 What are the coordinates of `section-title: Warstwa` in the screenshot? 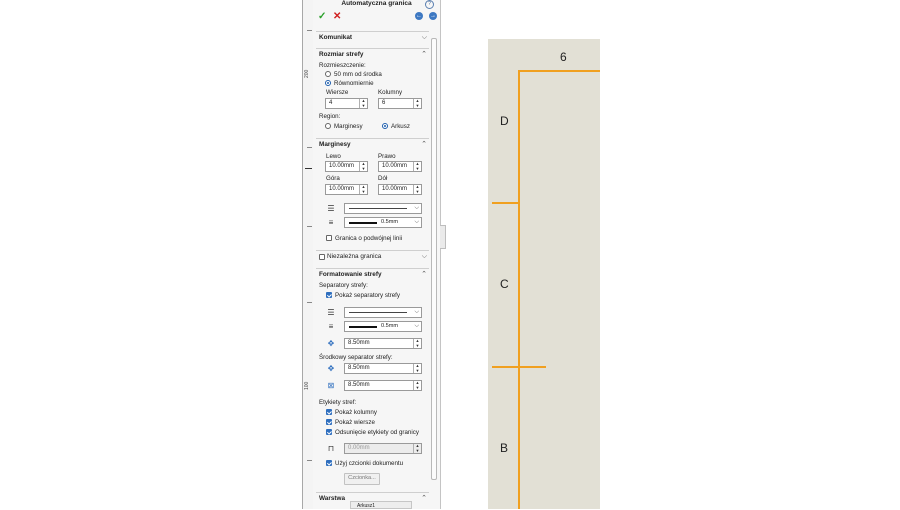 It's located at (332, 498).